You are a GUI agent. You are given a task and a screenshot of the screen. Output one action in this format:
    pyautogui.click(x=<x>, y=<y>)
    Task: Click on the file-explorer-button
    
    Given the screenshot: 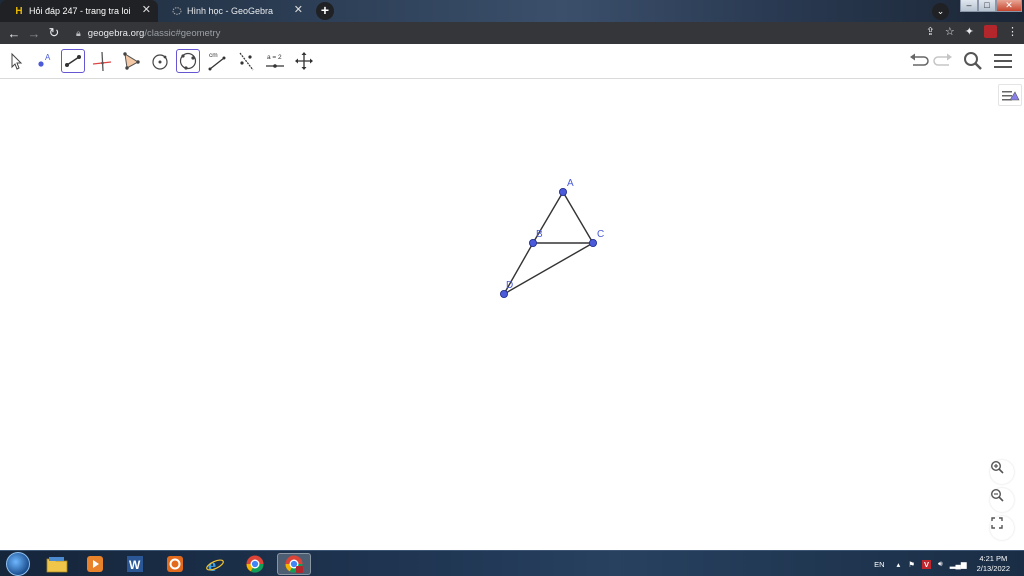 What is the action you would take?
    pyautogui.click(x=57, y=564)
    